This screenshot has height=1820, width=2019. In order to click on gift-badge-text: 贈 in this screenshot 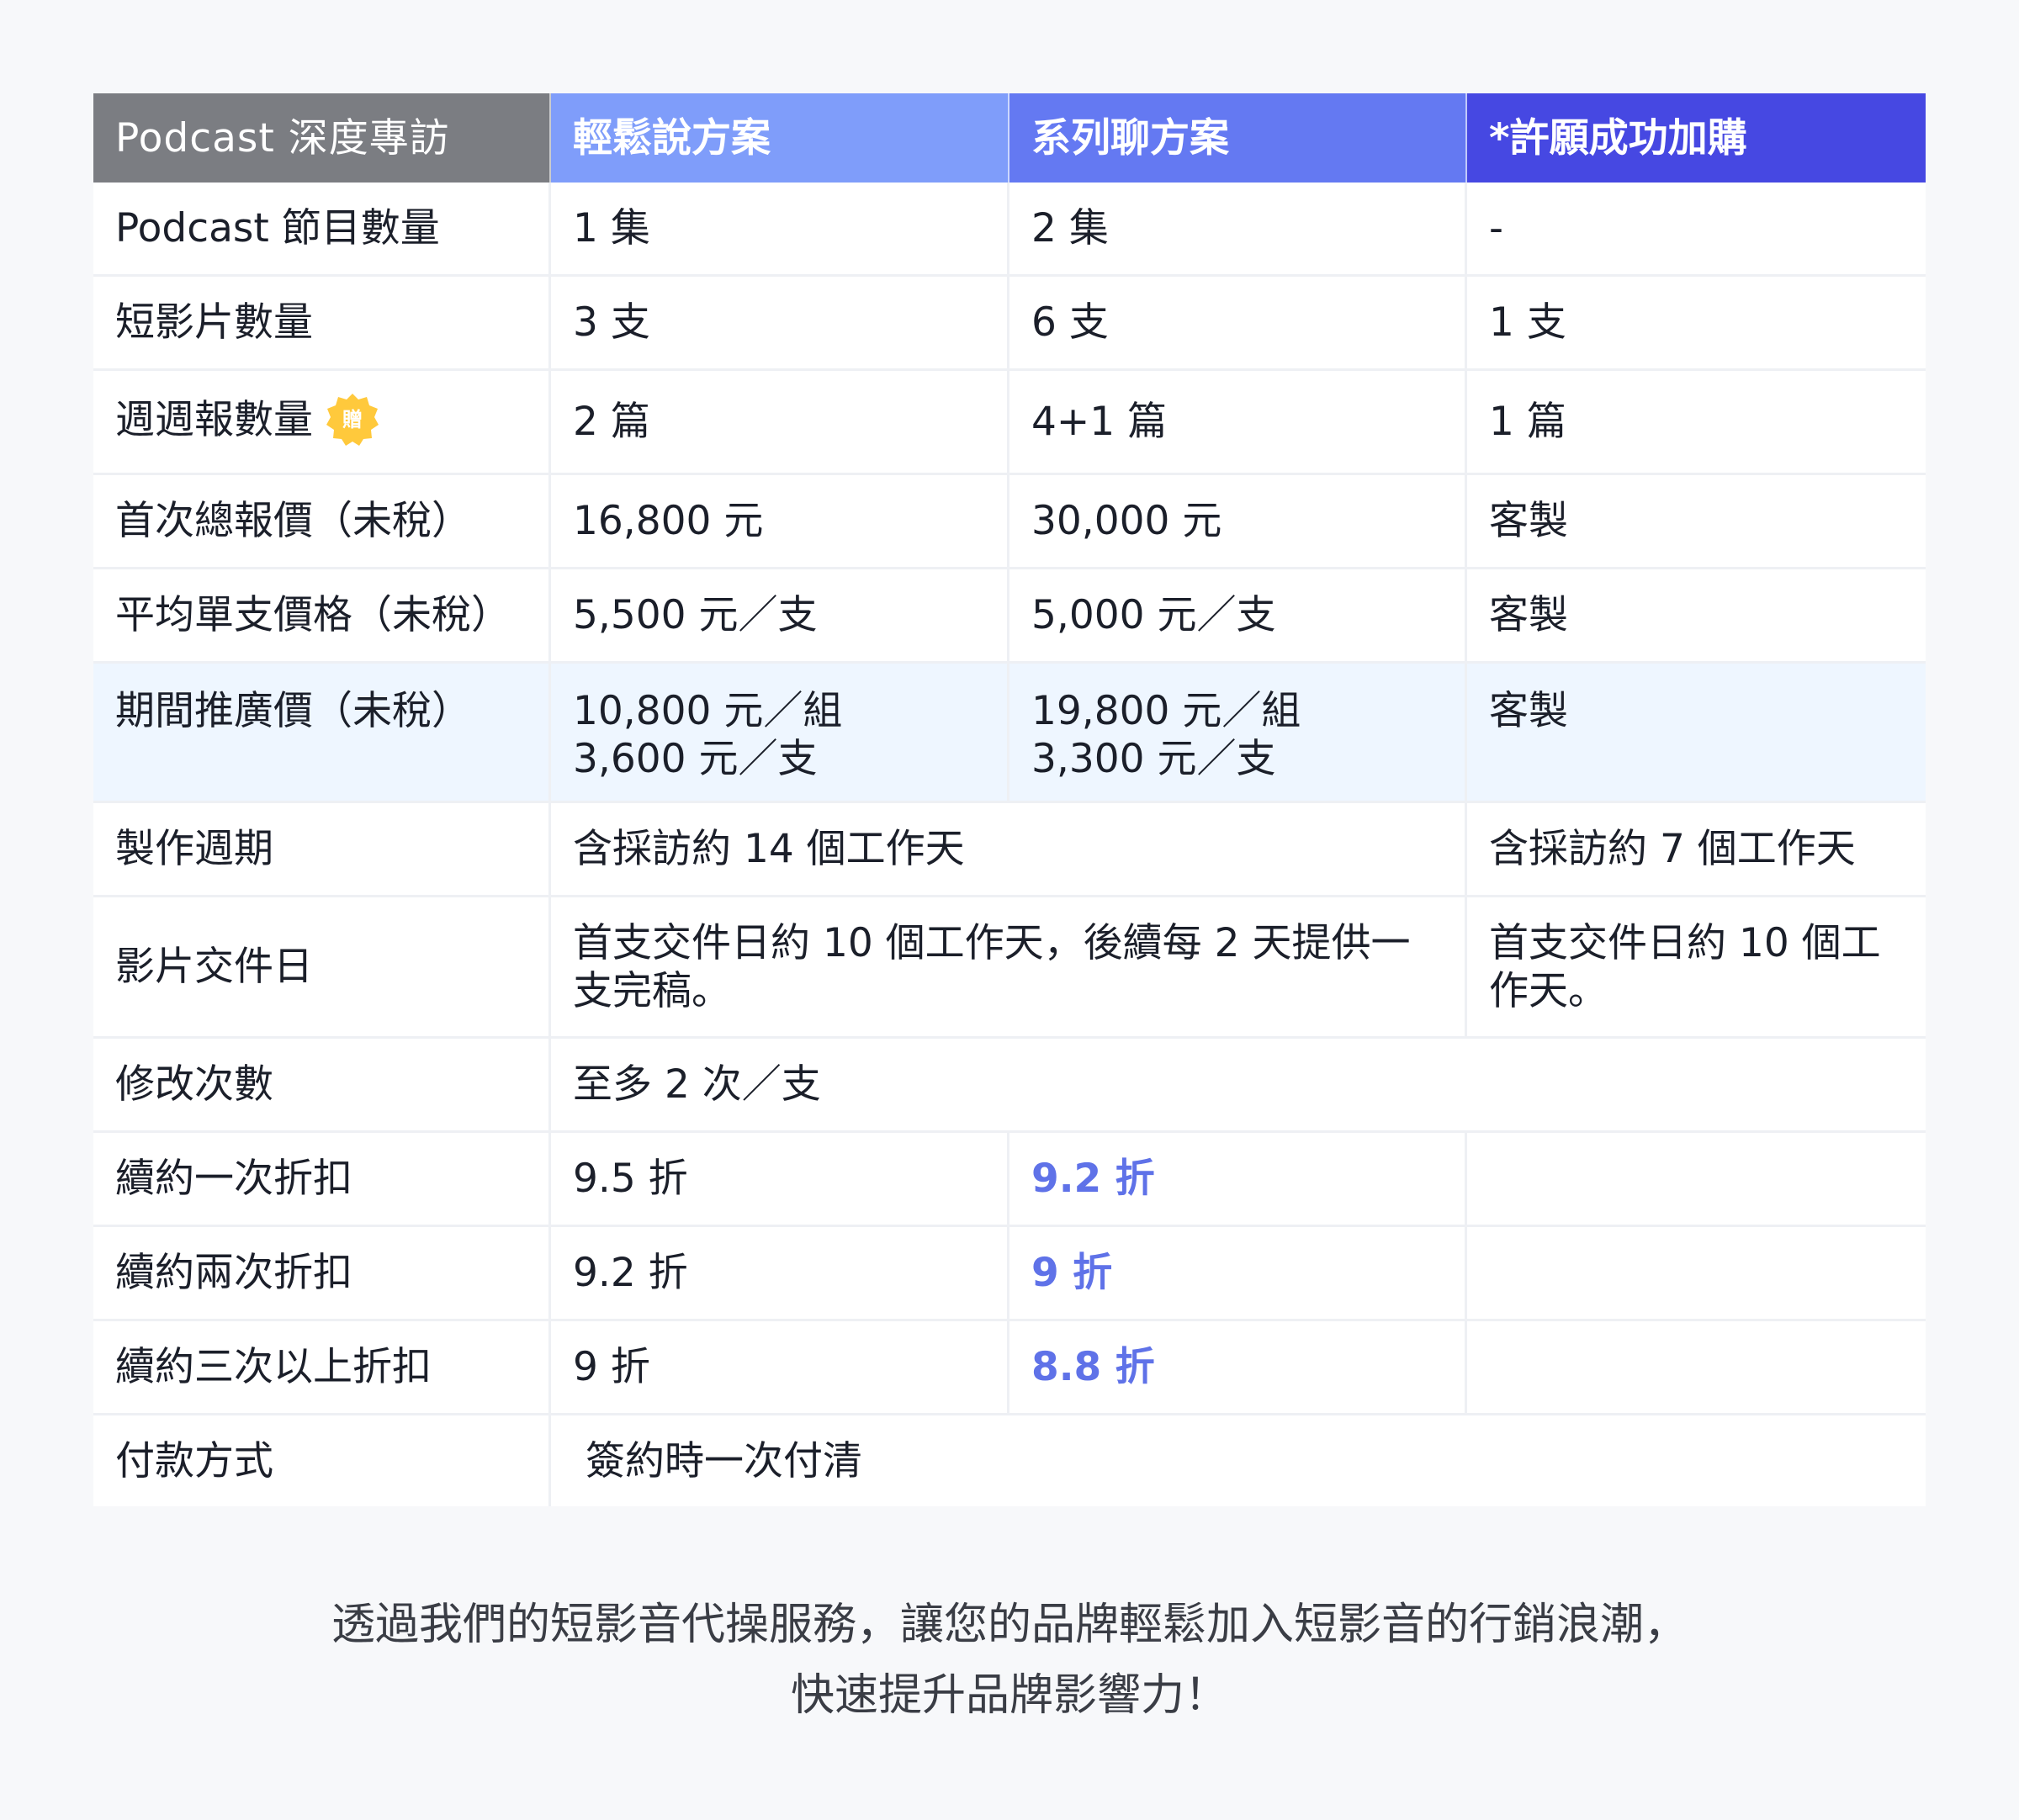, I will do `click(352, 420)`.